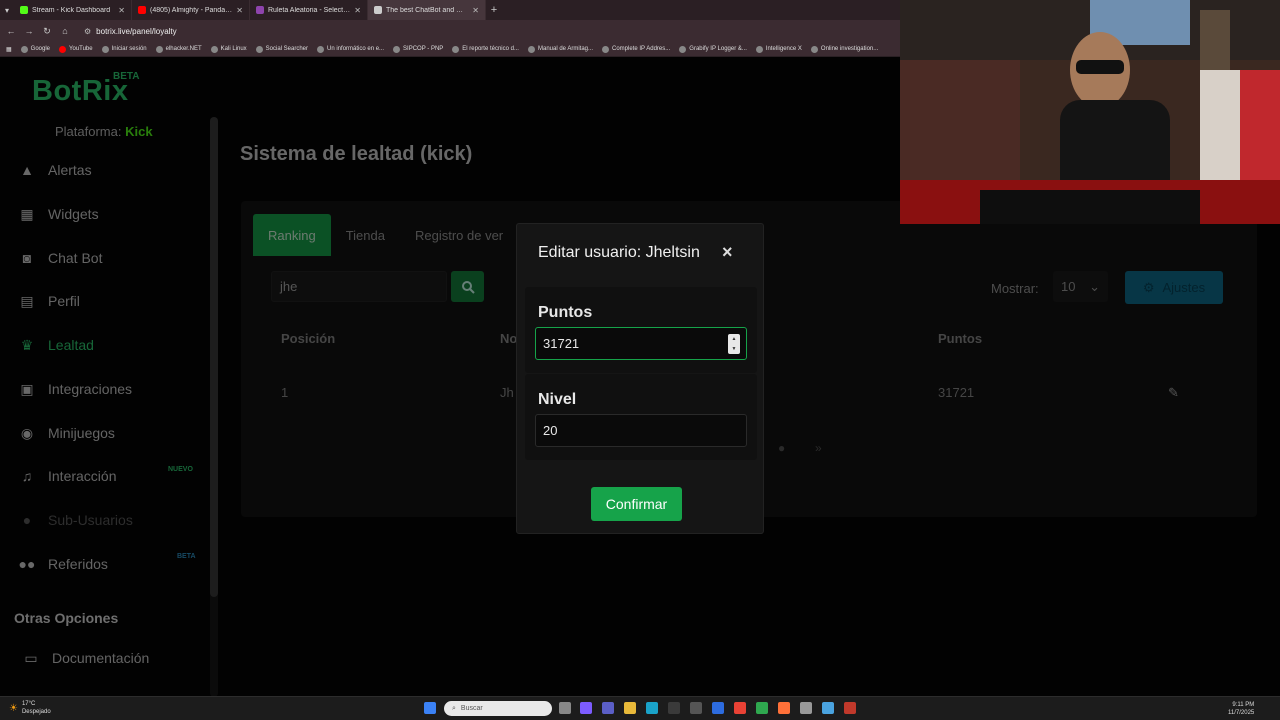 The image size is (1280, 720). I want to click on pager-last: », so click(818, 448).